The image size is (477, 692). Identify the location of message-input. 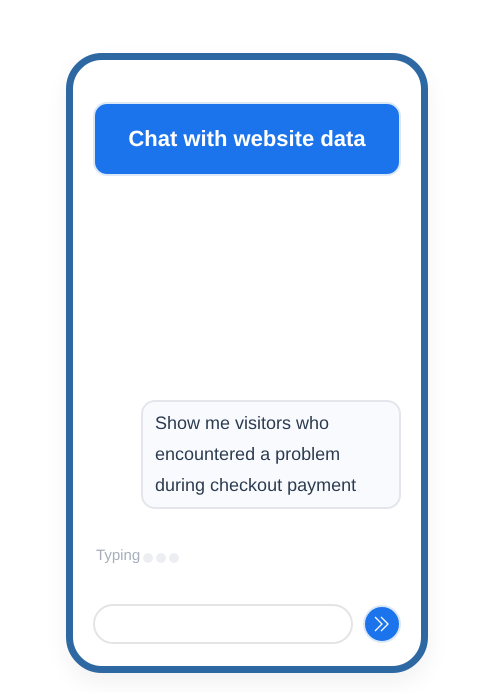
(223, 624).